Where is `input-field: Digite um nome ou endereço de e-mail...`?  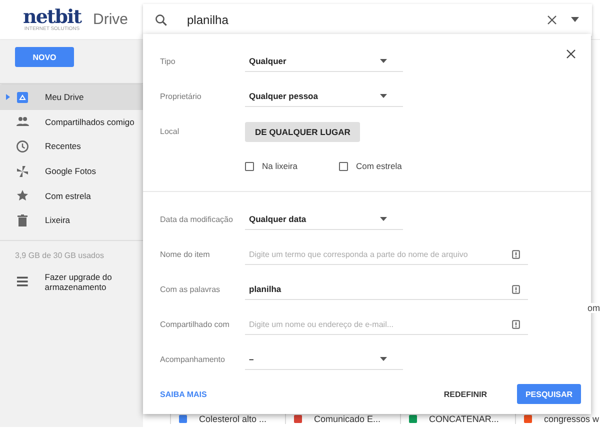 input-field: Digite um nome ou endereço de e-mail... is located at coordinates (380, 324).